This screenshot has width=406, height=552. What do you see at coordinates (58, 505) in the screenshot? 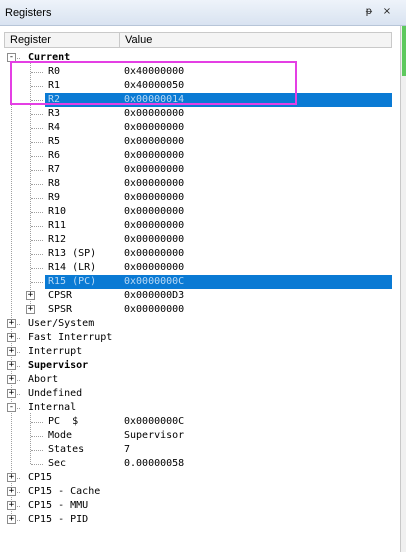
I see `register-name: CP15 - MMU` at bounding box center [58, 505].